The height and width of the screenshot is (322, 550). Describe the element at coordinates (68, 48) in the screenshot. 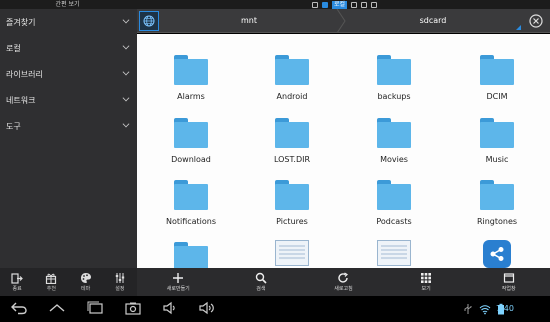

I see `sidebar-item-local: 로컬` at that location.